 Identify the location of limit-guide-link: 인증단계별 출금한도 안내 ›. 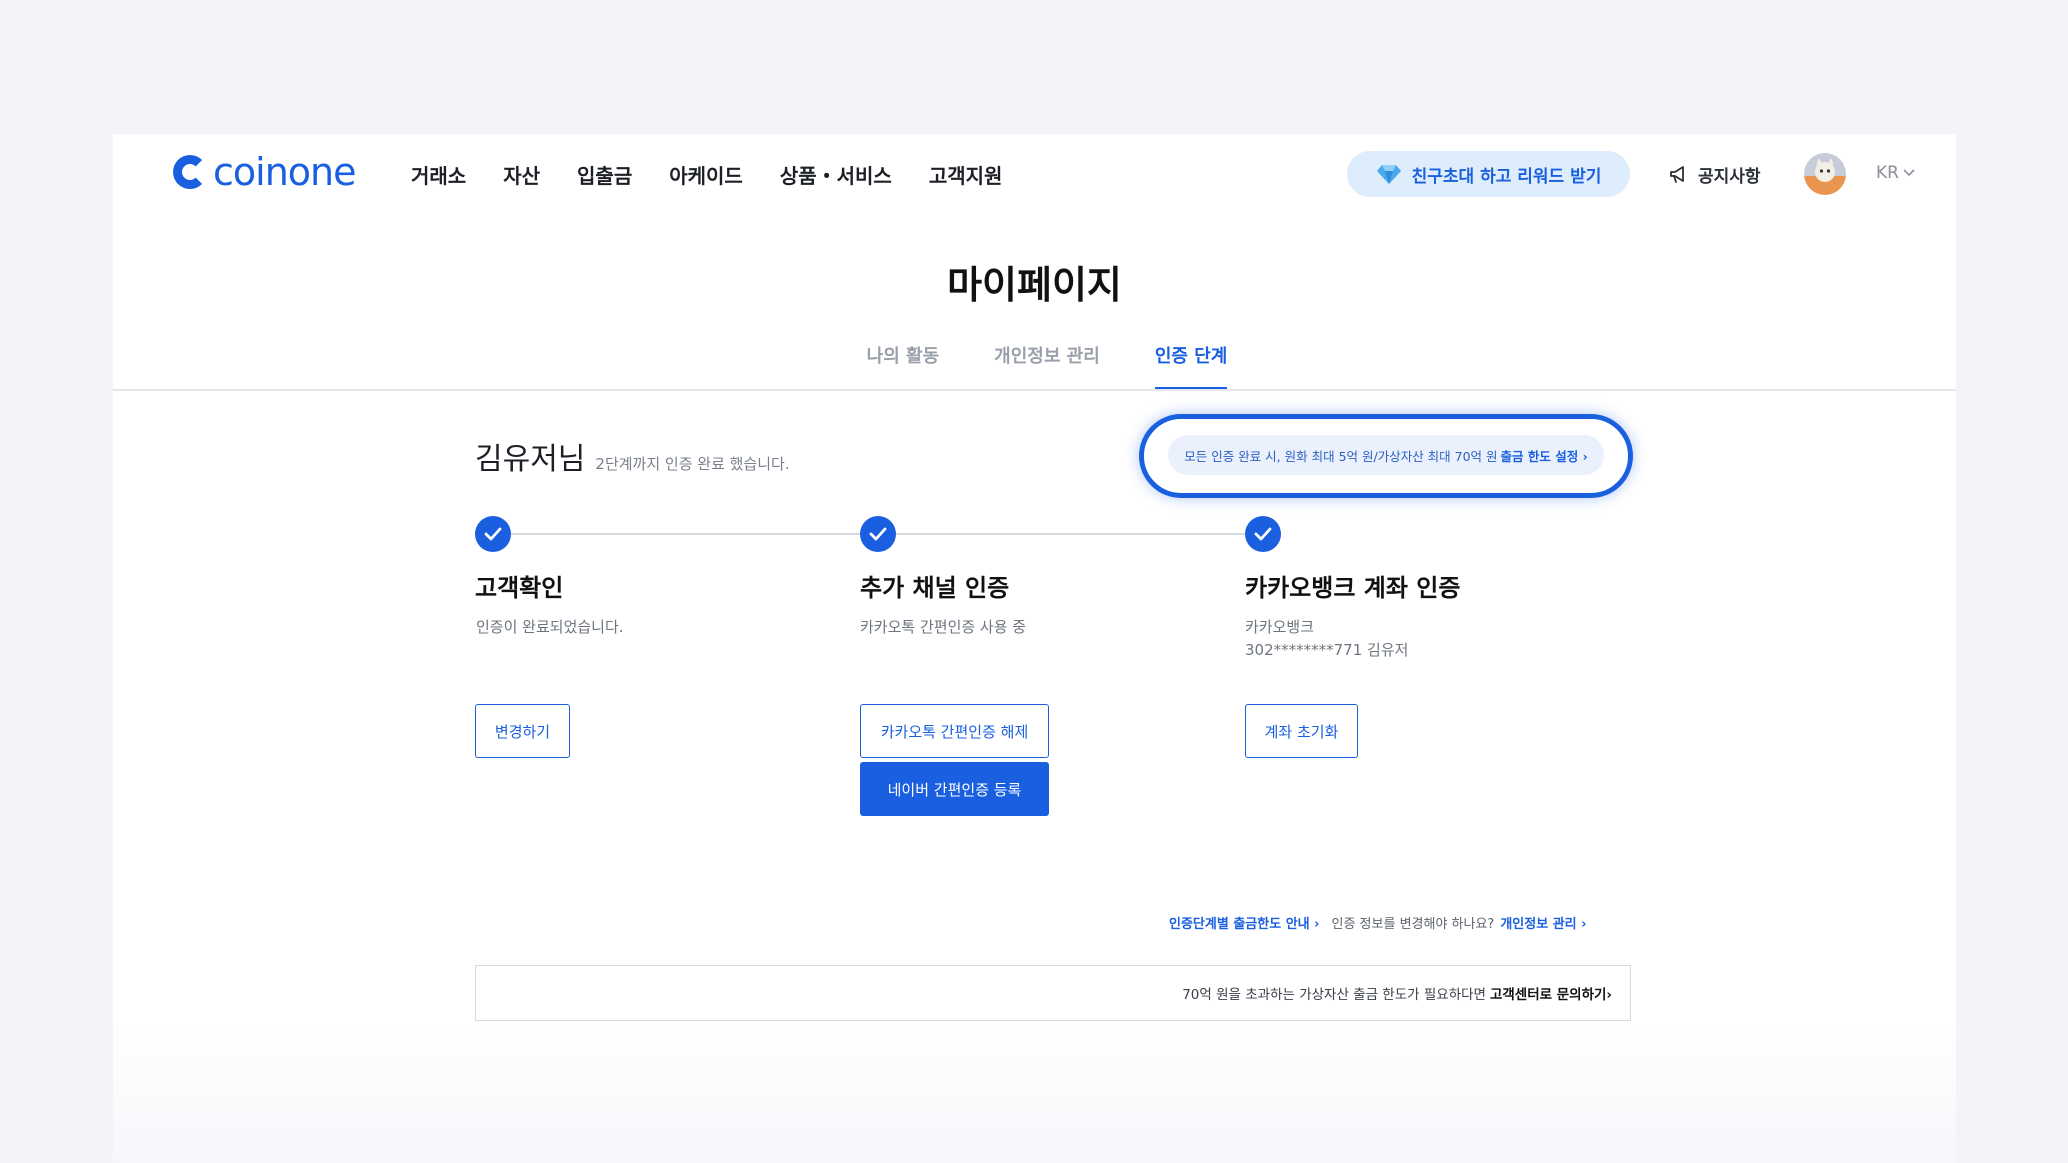
(1244, 922).